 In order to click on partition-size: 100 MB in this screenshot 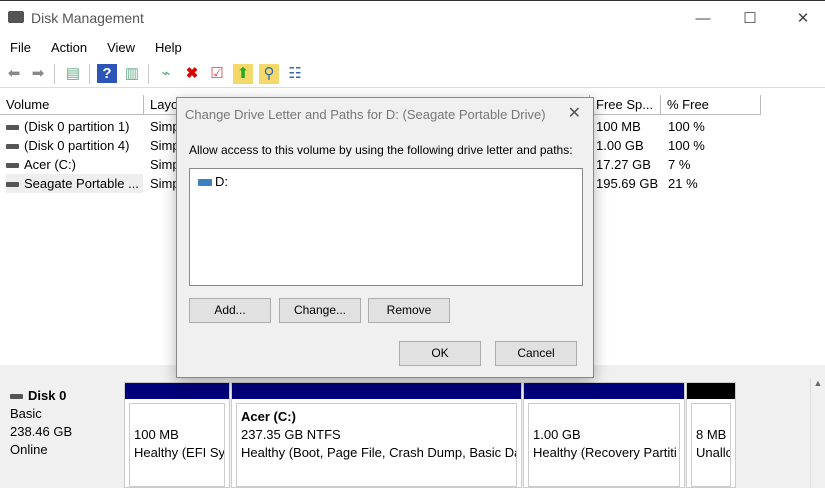, I will do `click(156, 434)`.